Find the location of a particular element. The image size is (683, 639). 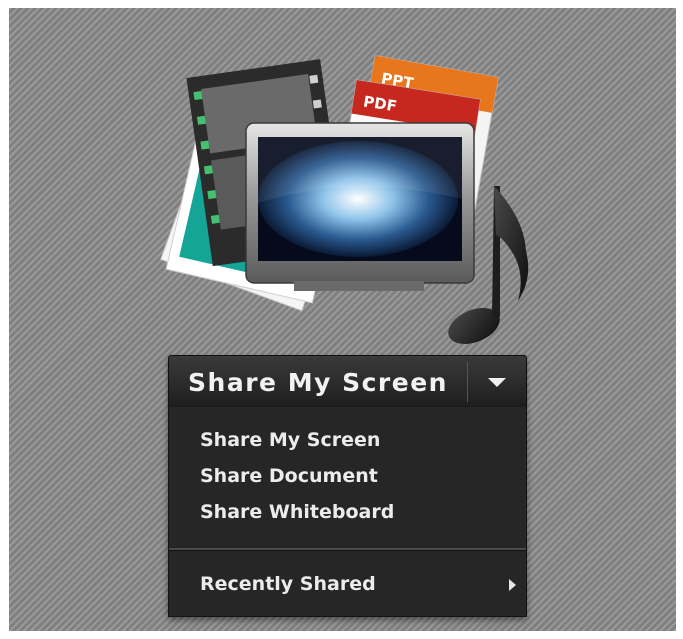

chevron-down-icon is located at coordinates (497, 382).